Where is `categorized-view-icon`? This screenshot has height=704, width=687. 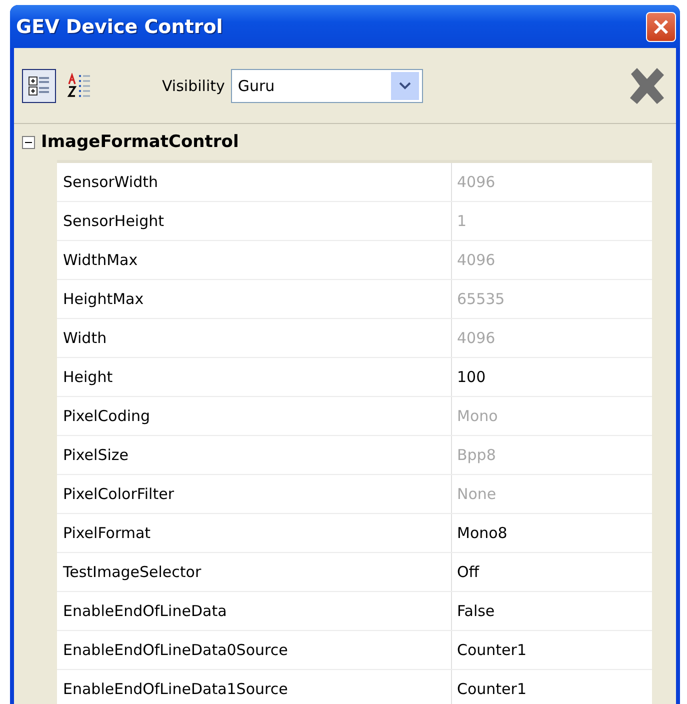
categorized-view-icon is located at coordinates (39, 86).